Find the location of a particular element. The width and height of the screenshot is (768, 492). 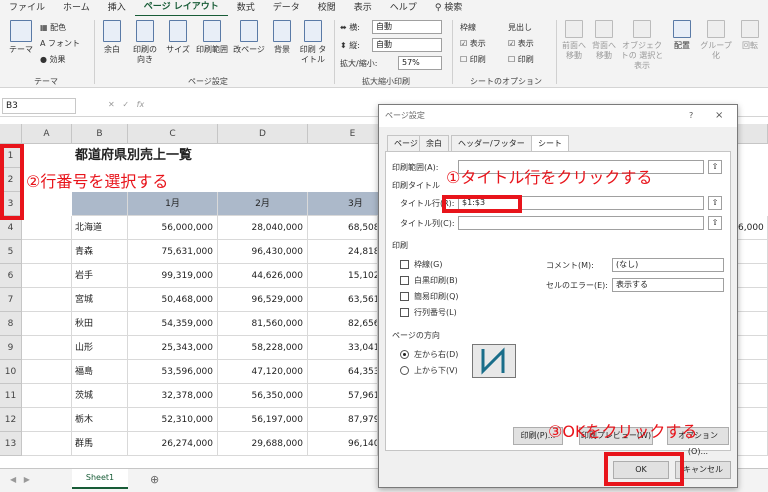

formula-buttons: ✕ ✓ fx is located at coordinates (126, 104).